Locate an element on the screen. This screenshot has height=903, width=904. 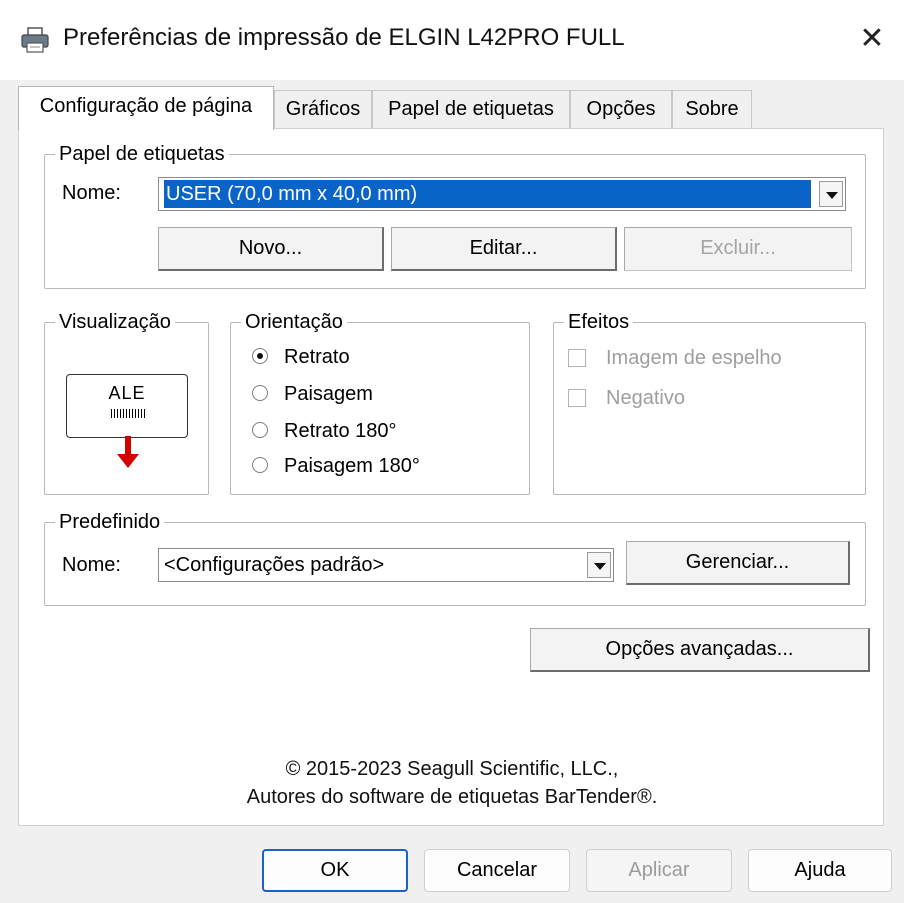
label-preview-text: ALE is located at coordinates (127, 393).